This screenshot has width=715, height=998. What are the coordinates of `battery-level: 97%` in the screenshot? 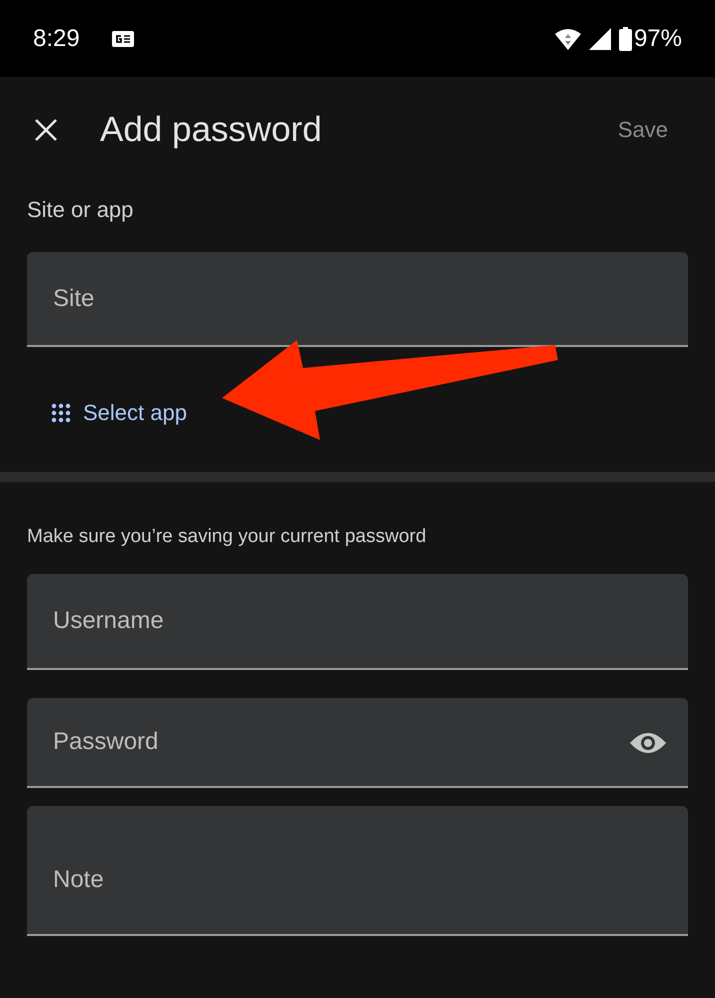 It's located at (658, 38).